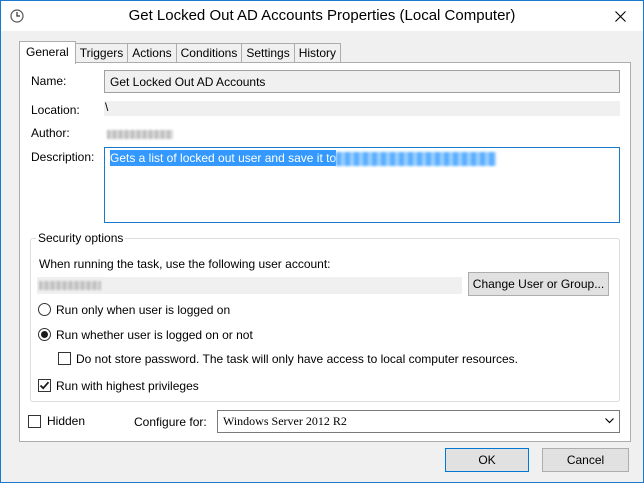 The height and width of the screenshot is (483, 644). What do you see at coordinates (585, 460) in the screenshot?
I see `cancel-button: Cancel` at bounding box center [585, 460].